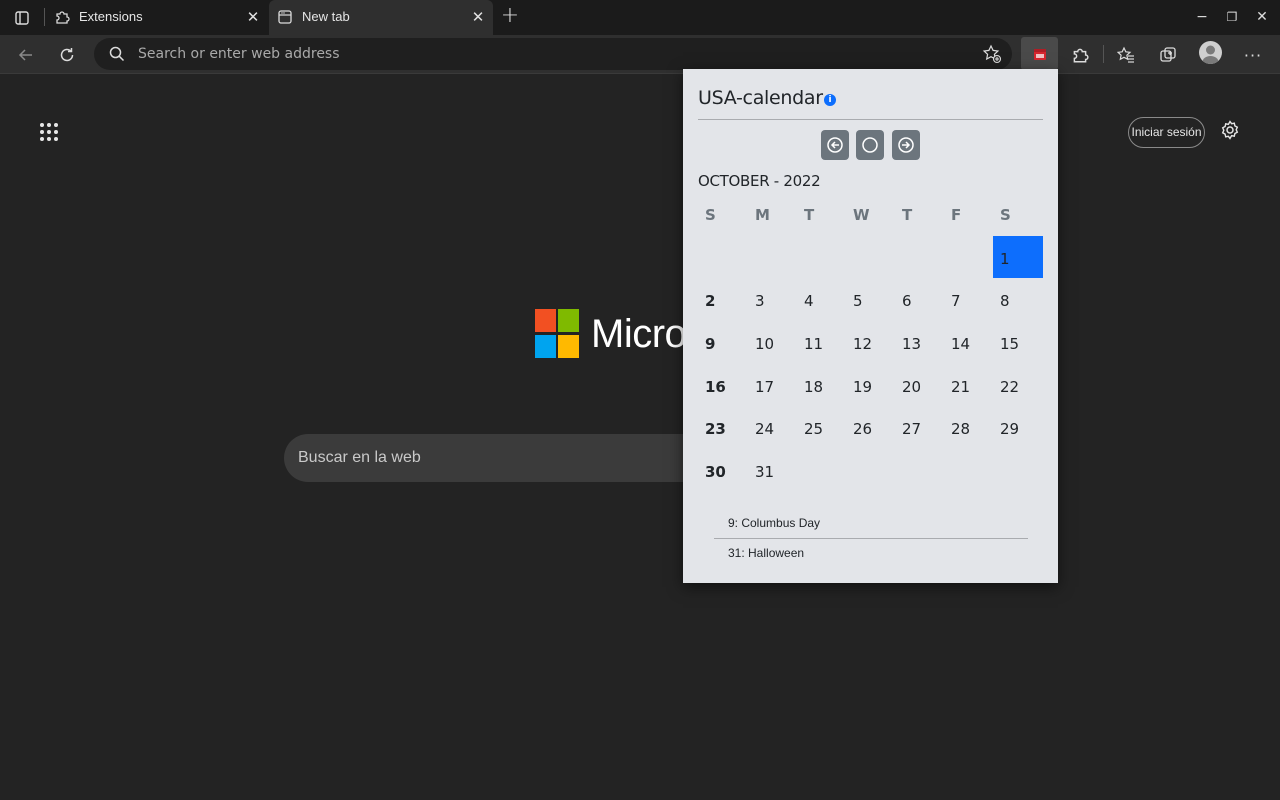 The height and width of the screenshot is (800, 1280). What do you see at coordinates (1005, 301) in the screenshot?
I see `calendar-day: 8` at bounding box center [1005, 301].